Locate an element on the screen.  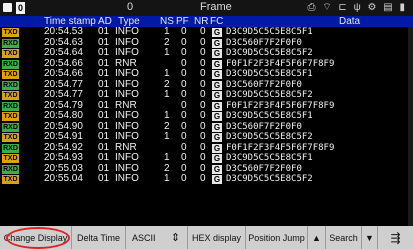
position-jump-button: Position Jump is located at coordinates (277, 237).